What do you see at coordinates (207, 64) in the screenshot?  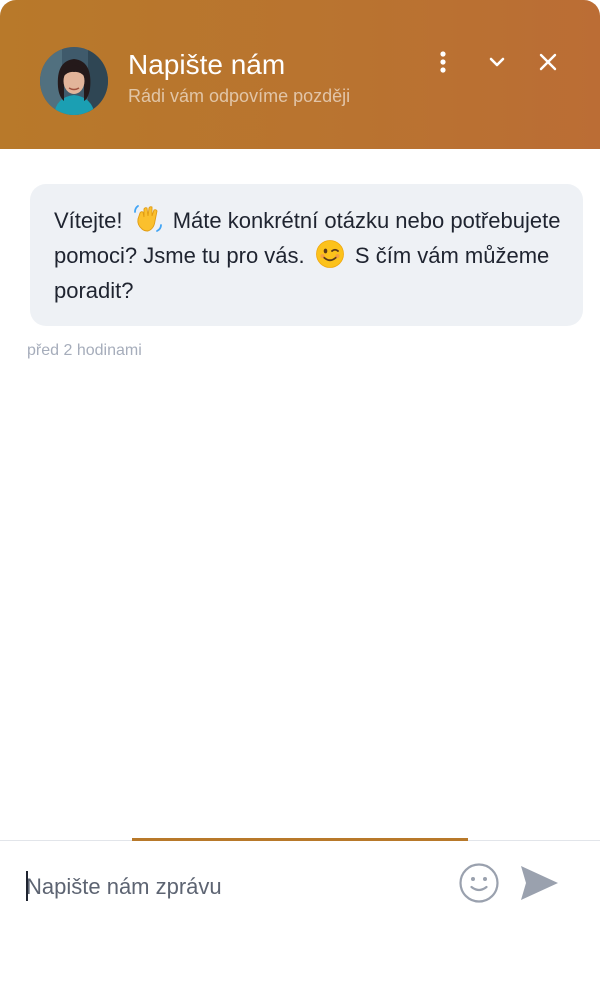 I see `chat-title: Napište nám` at bounding box center [207, 64].